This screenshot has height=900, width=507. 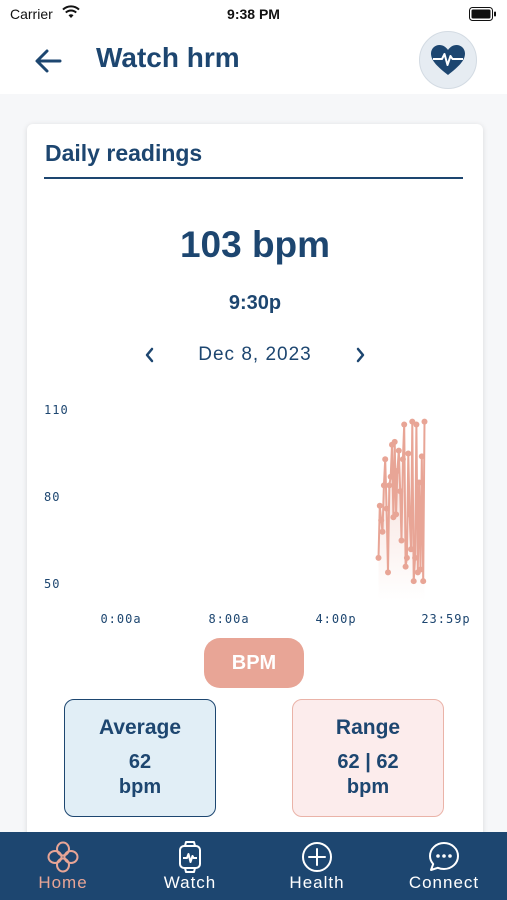 I want to click on average-card: Average 62 bpm, so click(x=140, y=758).